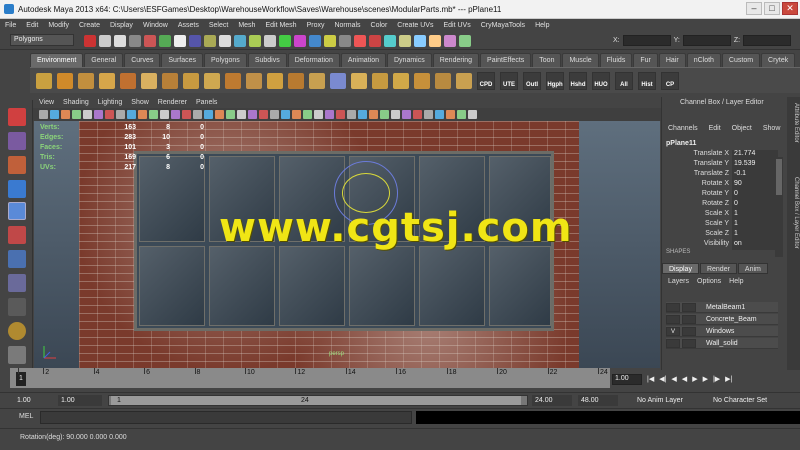  Describe the element at coordinates (17, 283) in the screenshot. I see `soft-mod-icon` at that location.